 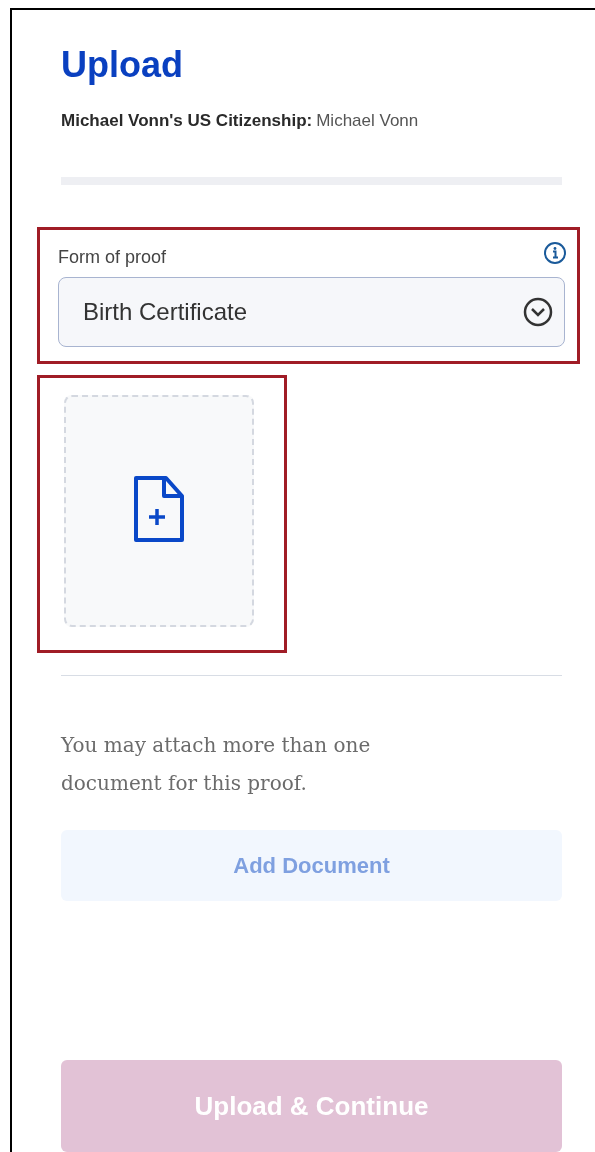 What do you see at coordinates (122, 65) in the screenshot?
I see `page-title: Upload` at bounding box center [122, 65].